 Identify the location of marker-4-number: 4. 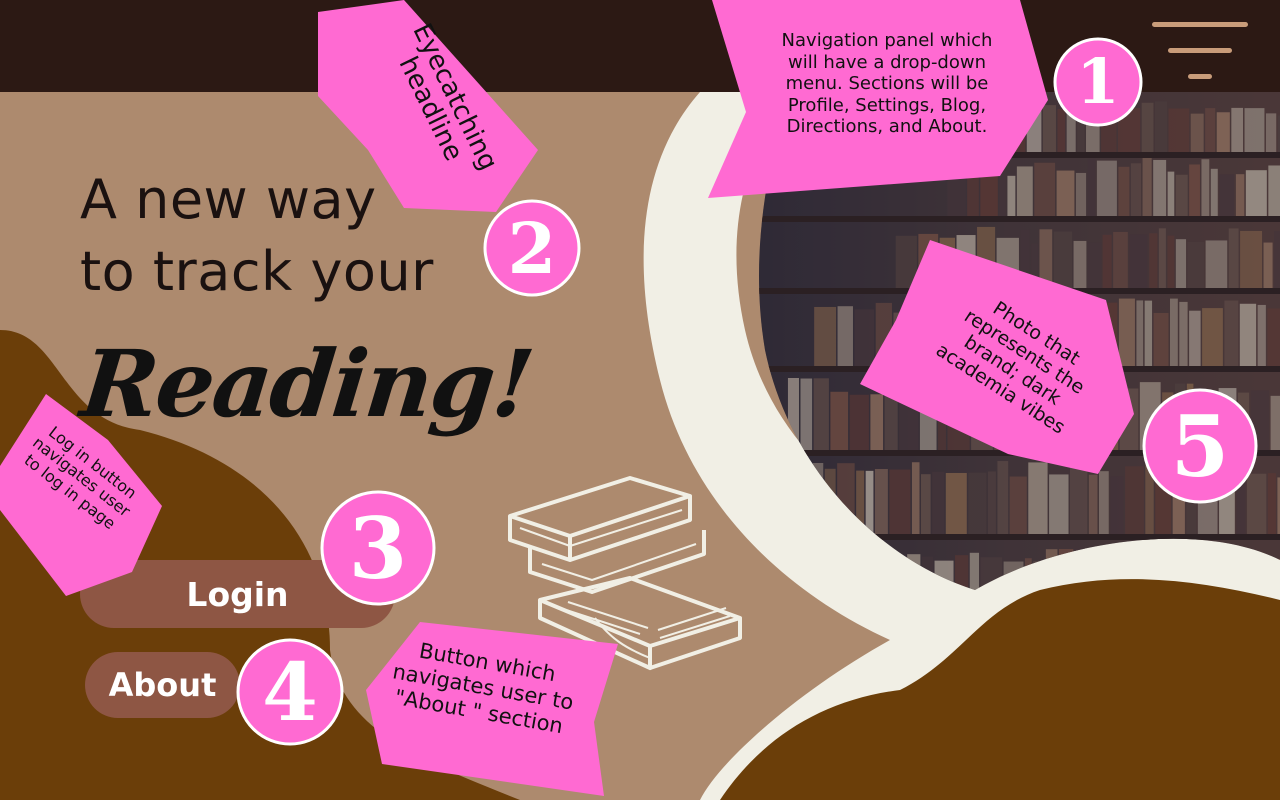
(290, 692).